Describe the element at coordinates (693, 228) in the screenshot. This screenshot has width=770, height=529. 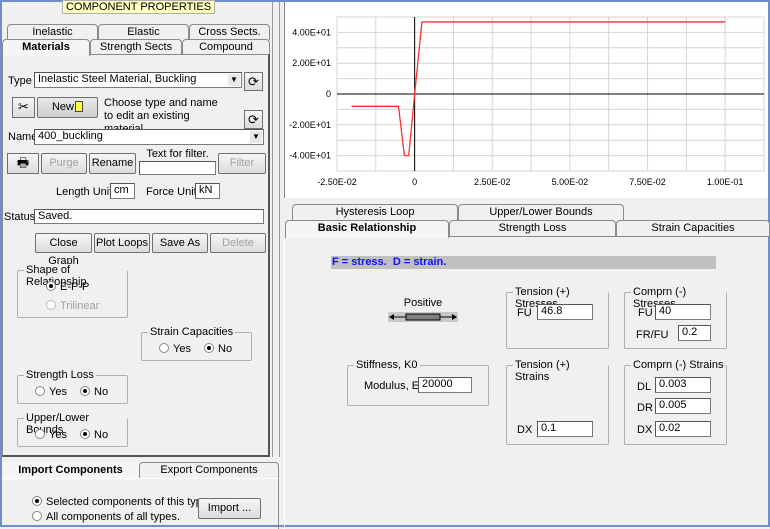
I see `tab-strain-capacities: Strain Capacities` at that location.